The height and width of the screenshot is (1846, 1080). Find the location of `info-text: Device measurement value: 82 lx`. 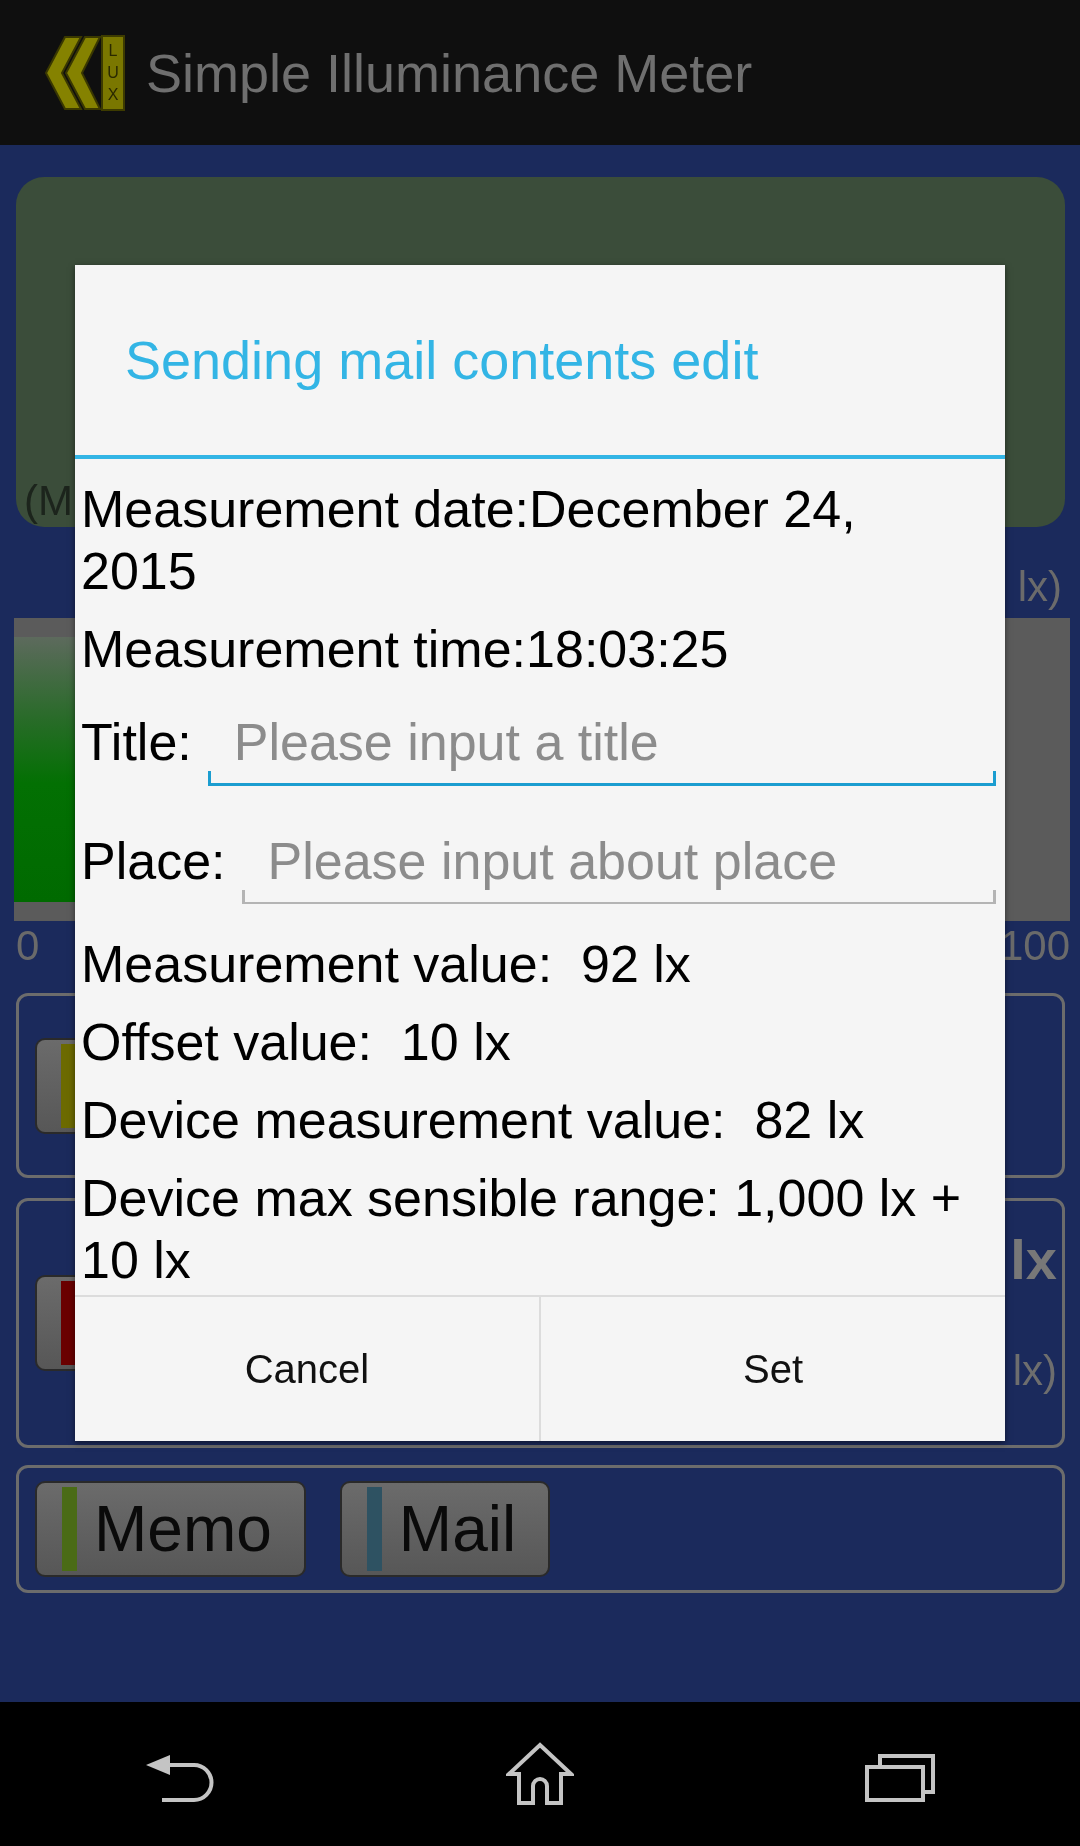

info-text: Device measurement value: 82 lx is located at coordinates (473, 1120).